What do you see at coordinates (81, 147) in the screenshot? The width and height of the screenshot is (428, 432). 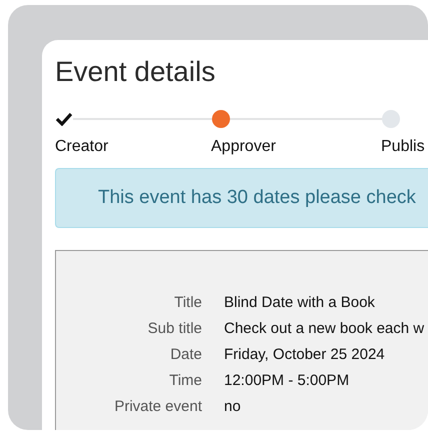 I see `step-label: Creator` at bounding box center [81, 147].